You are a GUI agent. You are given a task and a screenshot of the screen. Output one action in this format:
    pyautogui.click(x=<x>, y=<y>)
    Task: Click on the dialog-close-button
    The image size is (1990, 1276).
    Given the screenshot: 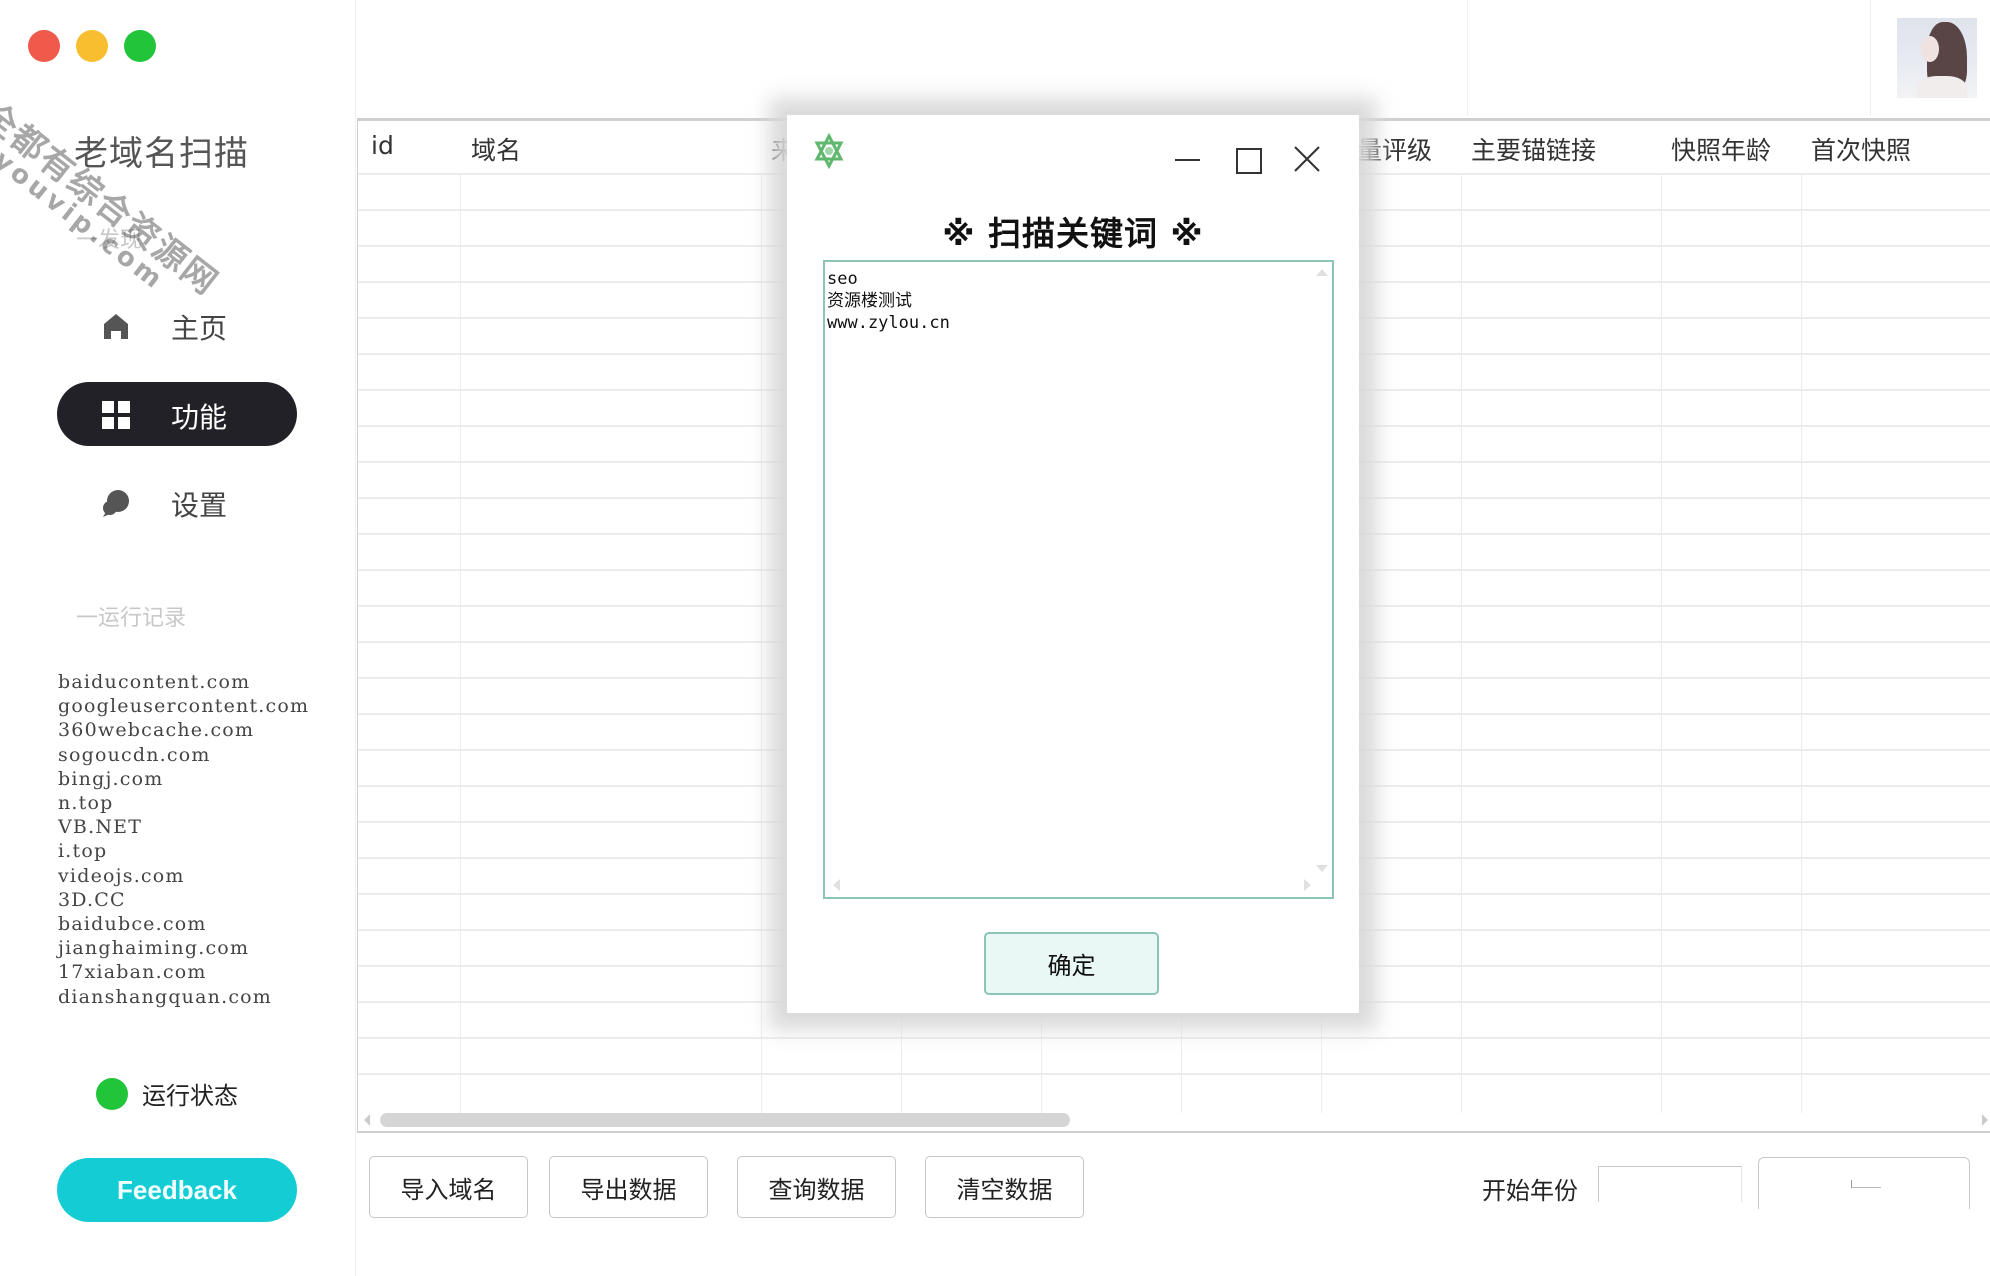 What is the action you would take?
    pyautogui.click(x=1307, y=159)
    